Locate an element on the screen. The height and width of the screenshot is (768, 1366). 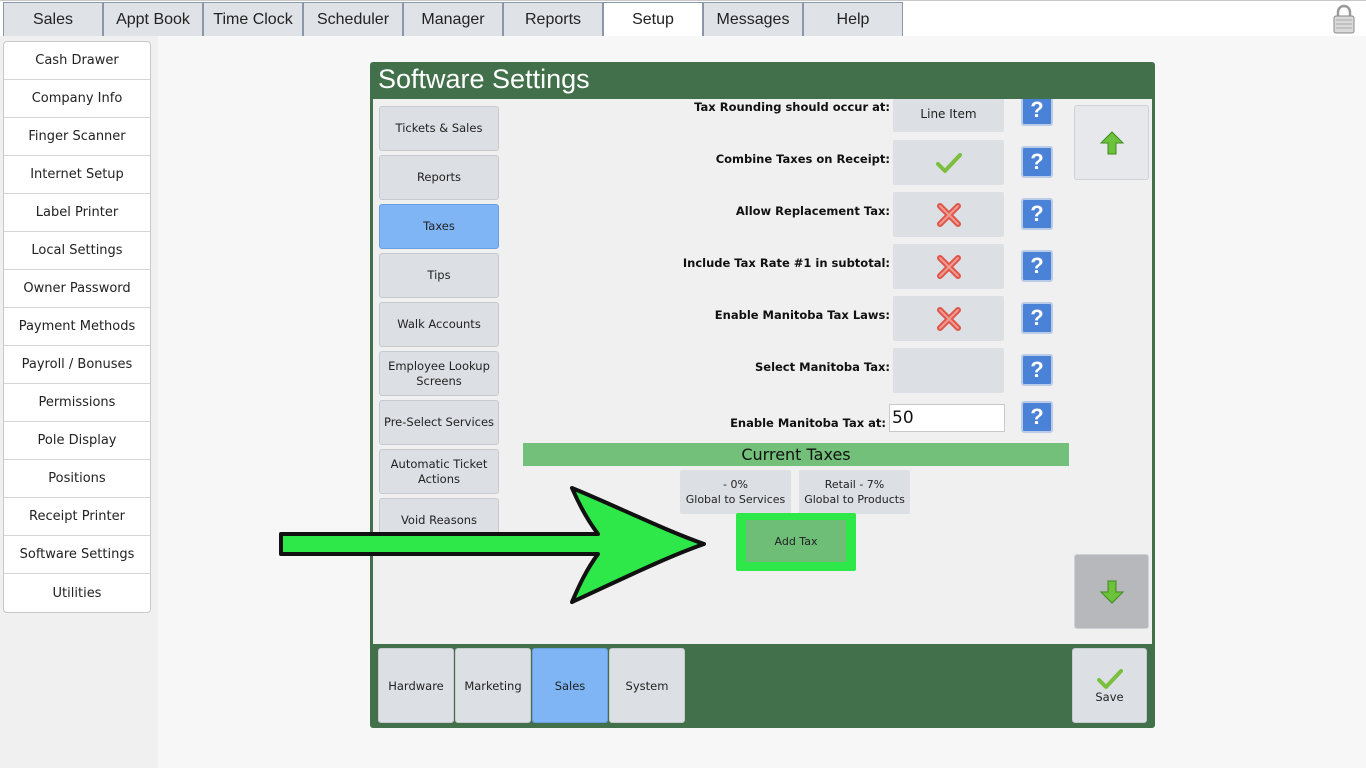
sidebar-item-payroll-bonuses: Payroll / Bonuses is located at coordinates (77, 365).